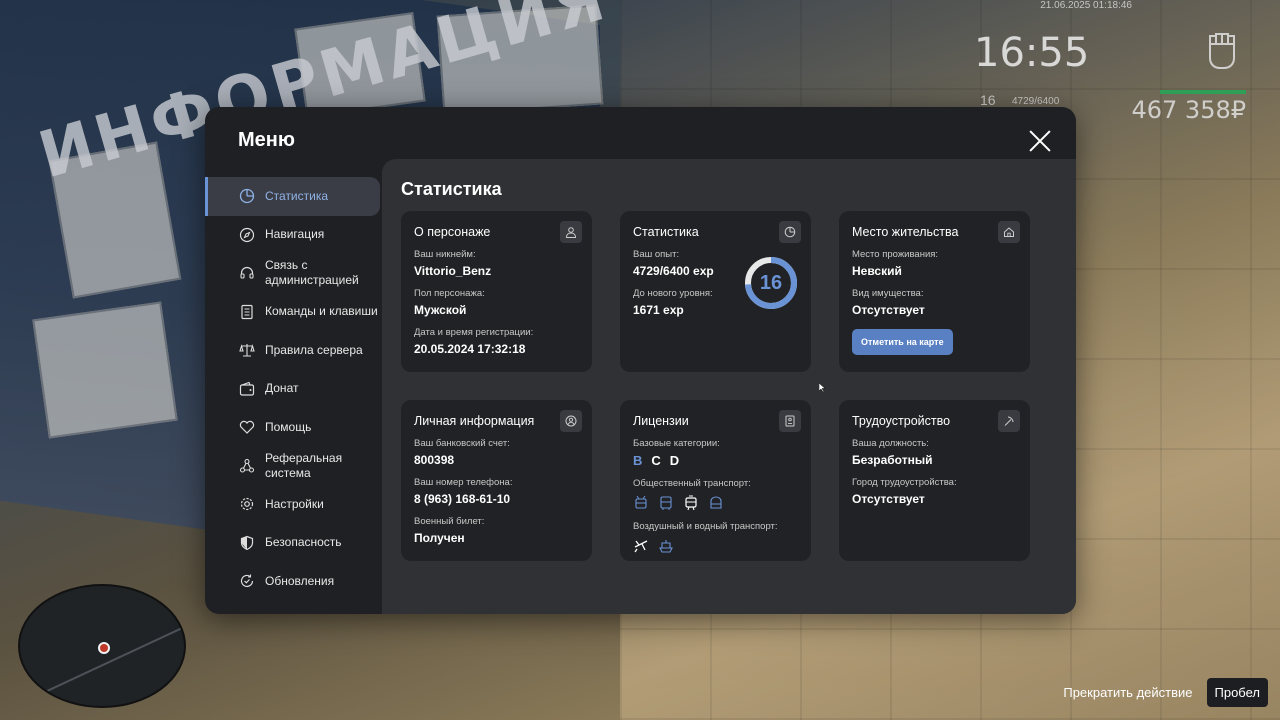 The image size is (1280, 720). I want to click on handshake-heart-icon, so click(247, 427).